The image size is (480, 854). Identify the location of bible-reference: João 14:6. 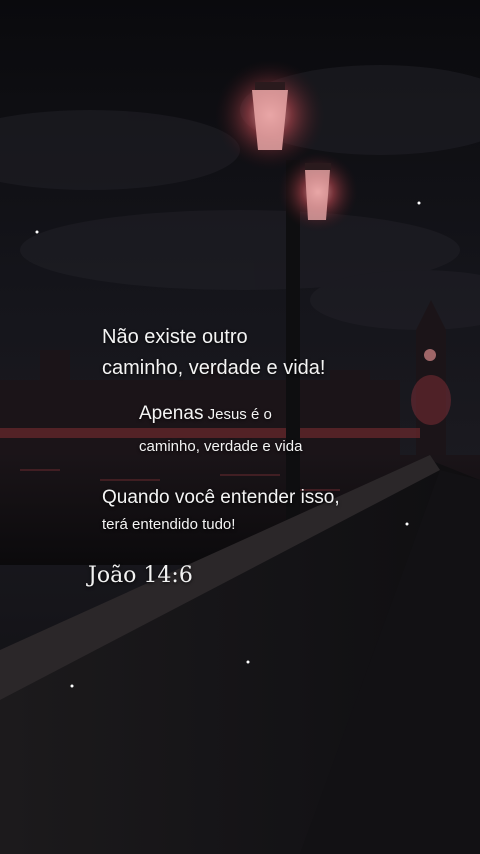
(140, 575).